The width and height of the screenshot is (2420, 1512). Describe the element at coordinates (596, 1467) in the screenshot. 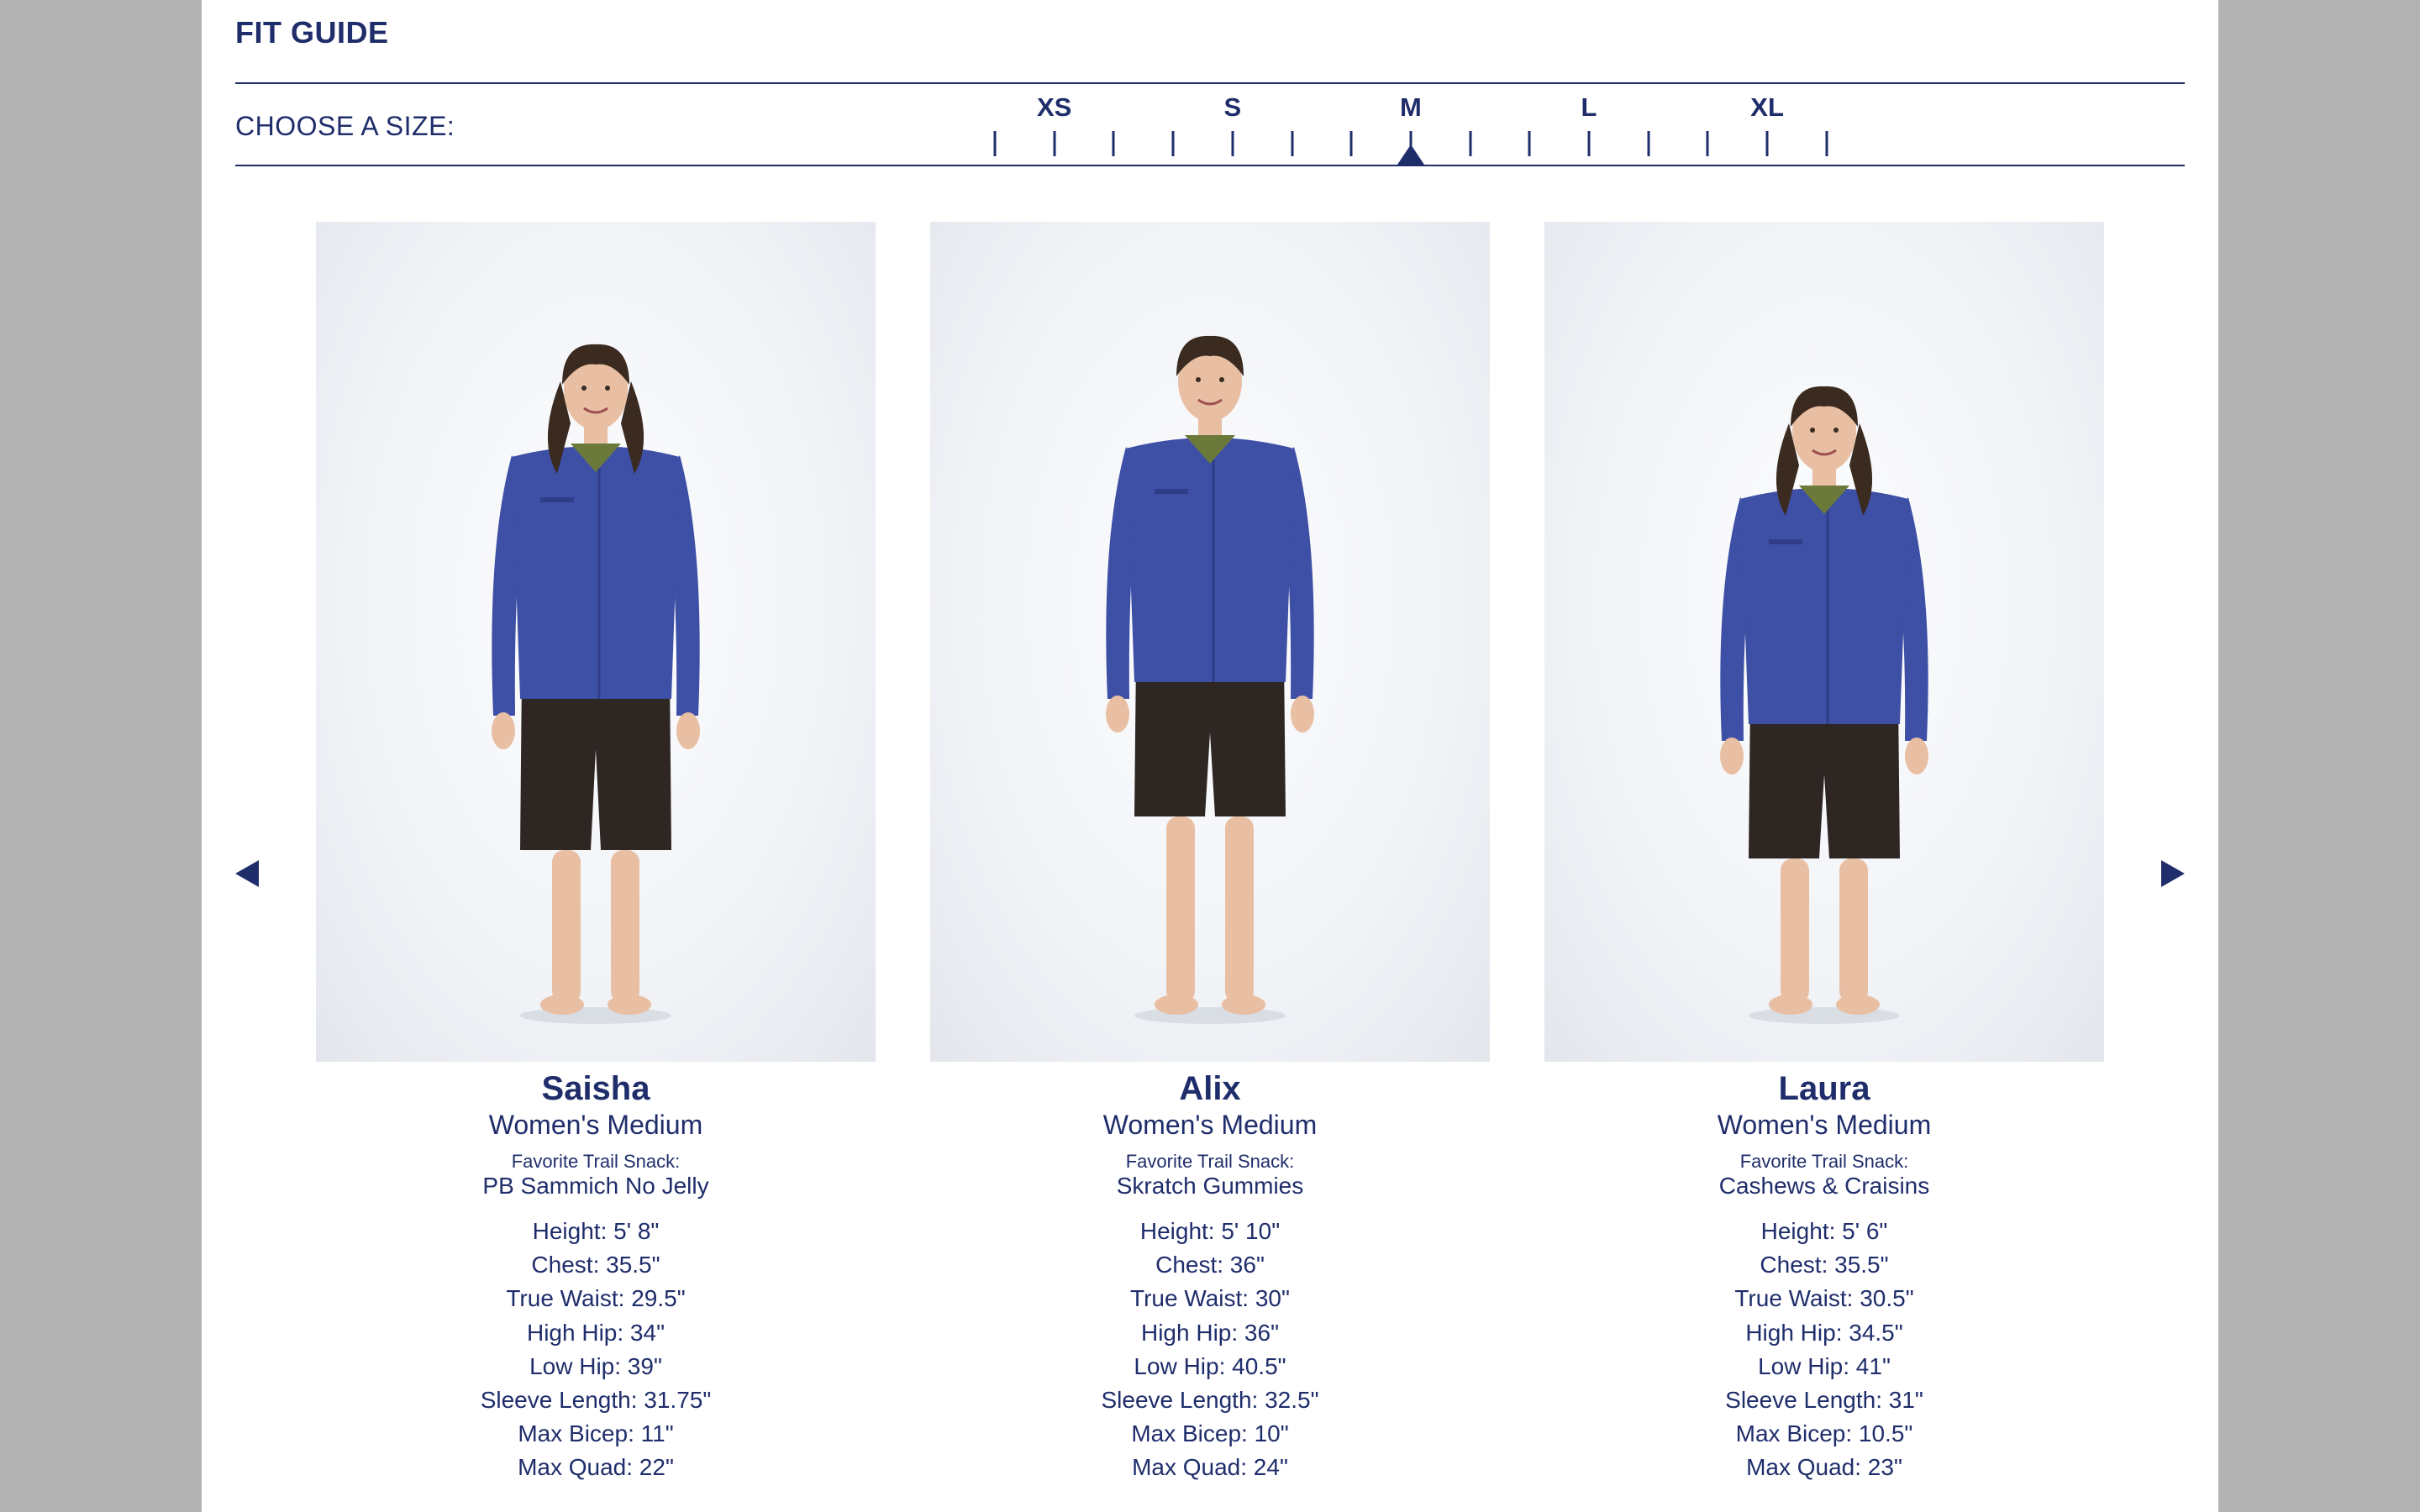

I see `stat-max-quad: Max Quad: 22"` at that location.